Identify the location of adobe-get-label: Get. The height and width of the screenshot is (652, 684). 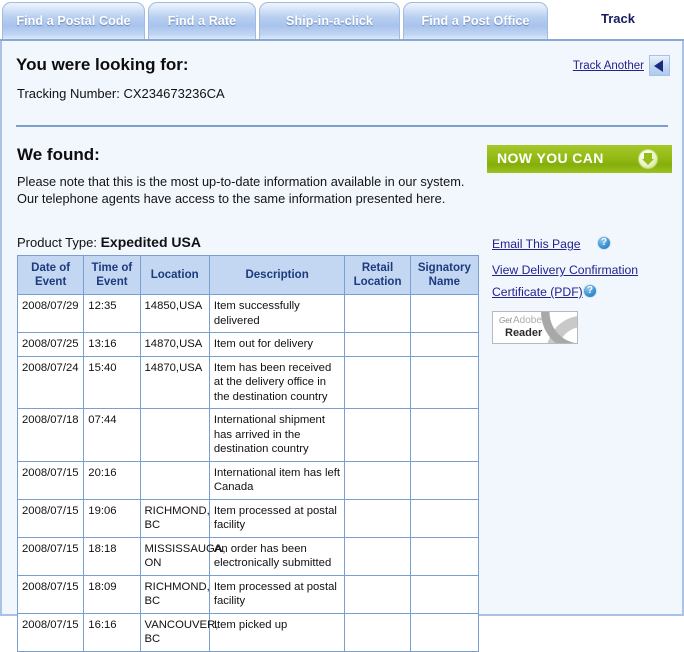
(505, 320).